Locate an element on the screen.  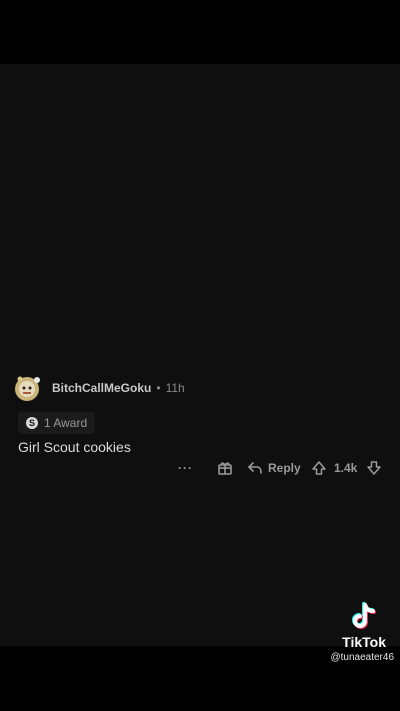
award-label: 1 Award is located at coordinates (66, 423).